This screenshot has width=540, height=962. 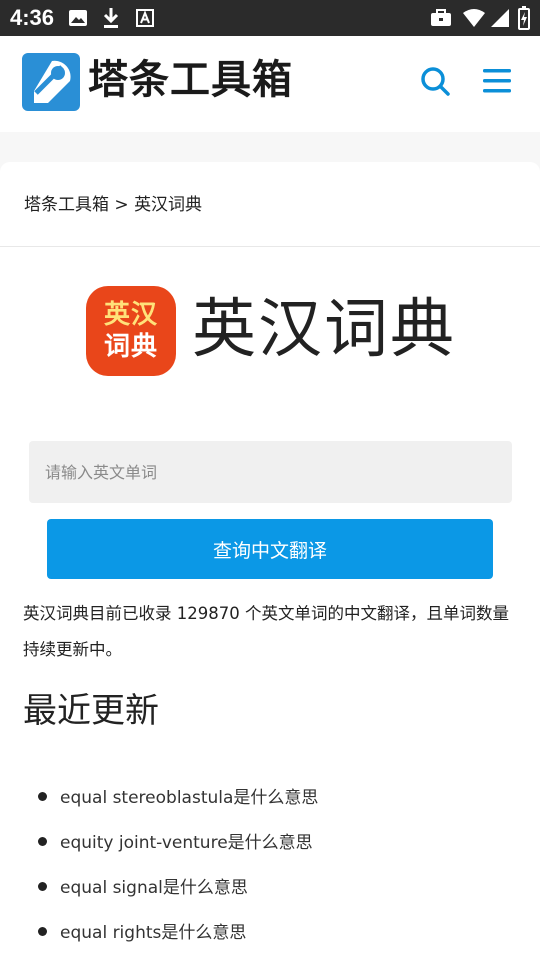 What do you see at coordinates (154, 885) in the screenshot?
I see `recent-item-link: equal signal是什么意思` at bounding box center [154, 885].